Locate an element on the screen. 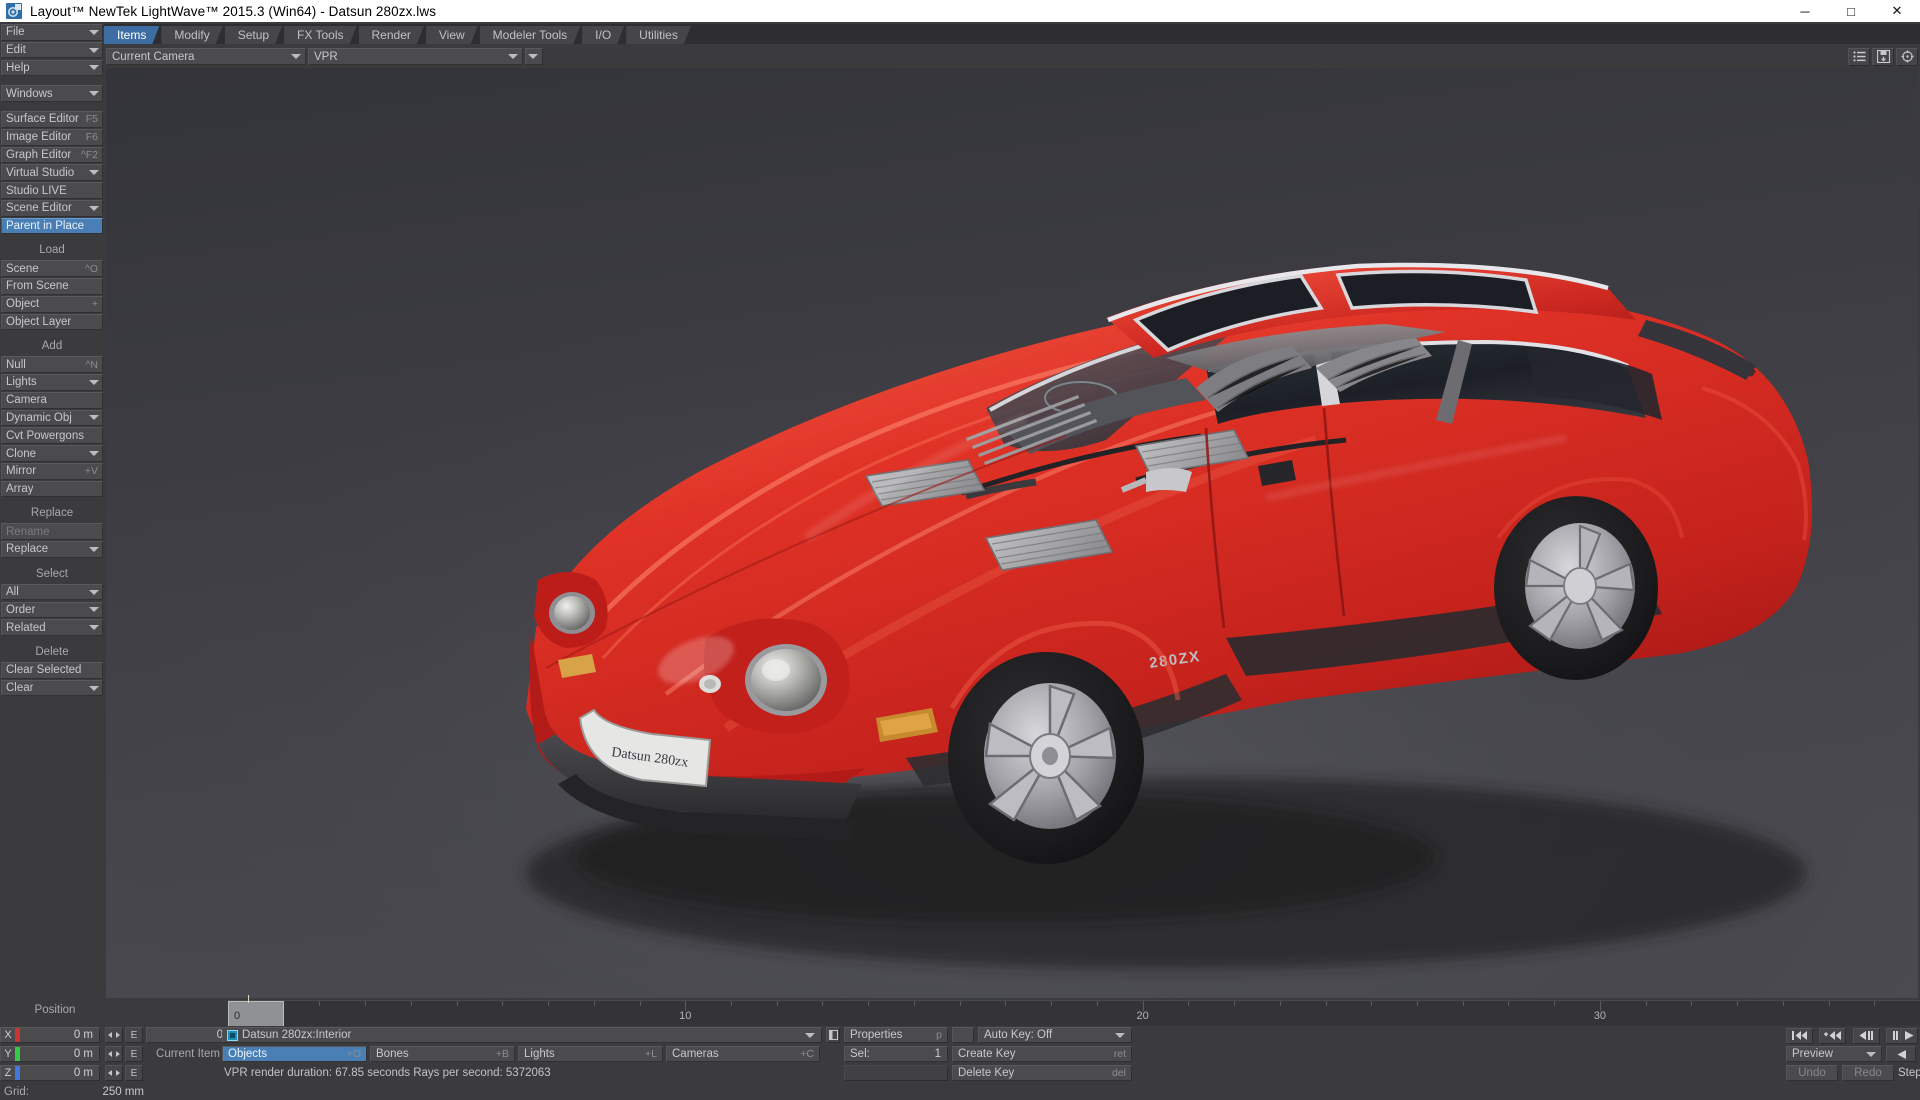 This screenshot has width=1920, height=1100. sidebar-menu-edit: Edit is located at coordinates (52, 50).